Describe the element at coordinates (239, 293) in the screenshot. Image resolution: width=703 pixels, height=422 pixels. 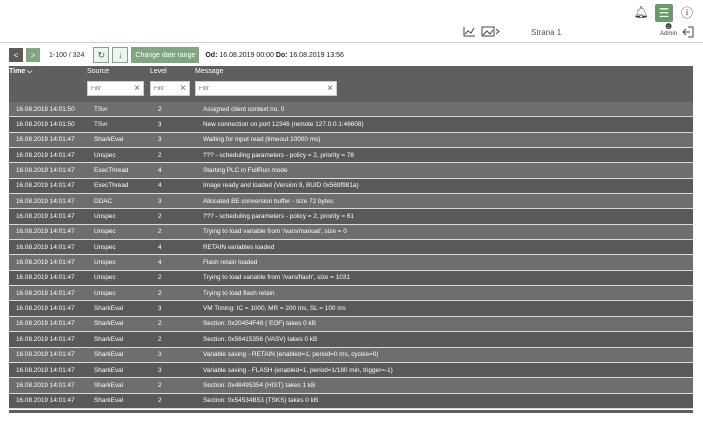
I see `cell-message: Trying to load flash retain` at that location.